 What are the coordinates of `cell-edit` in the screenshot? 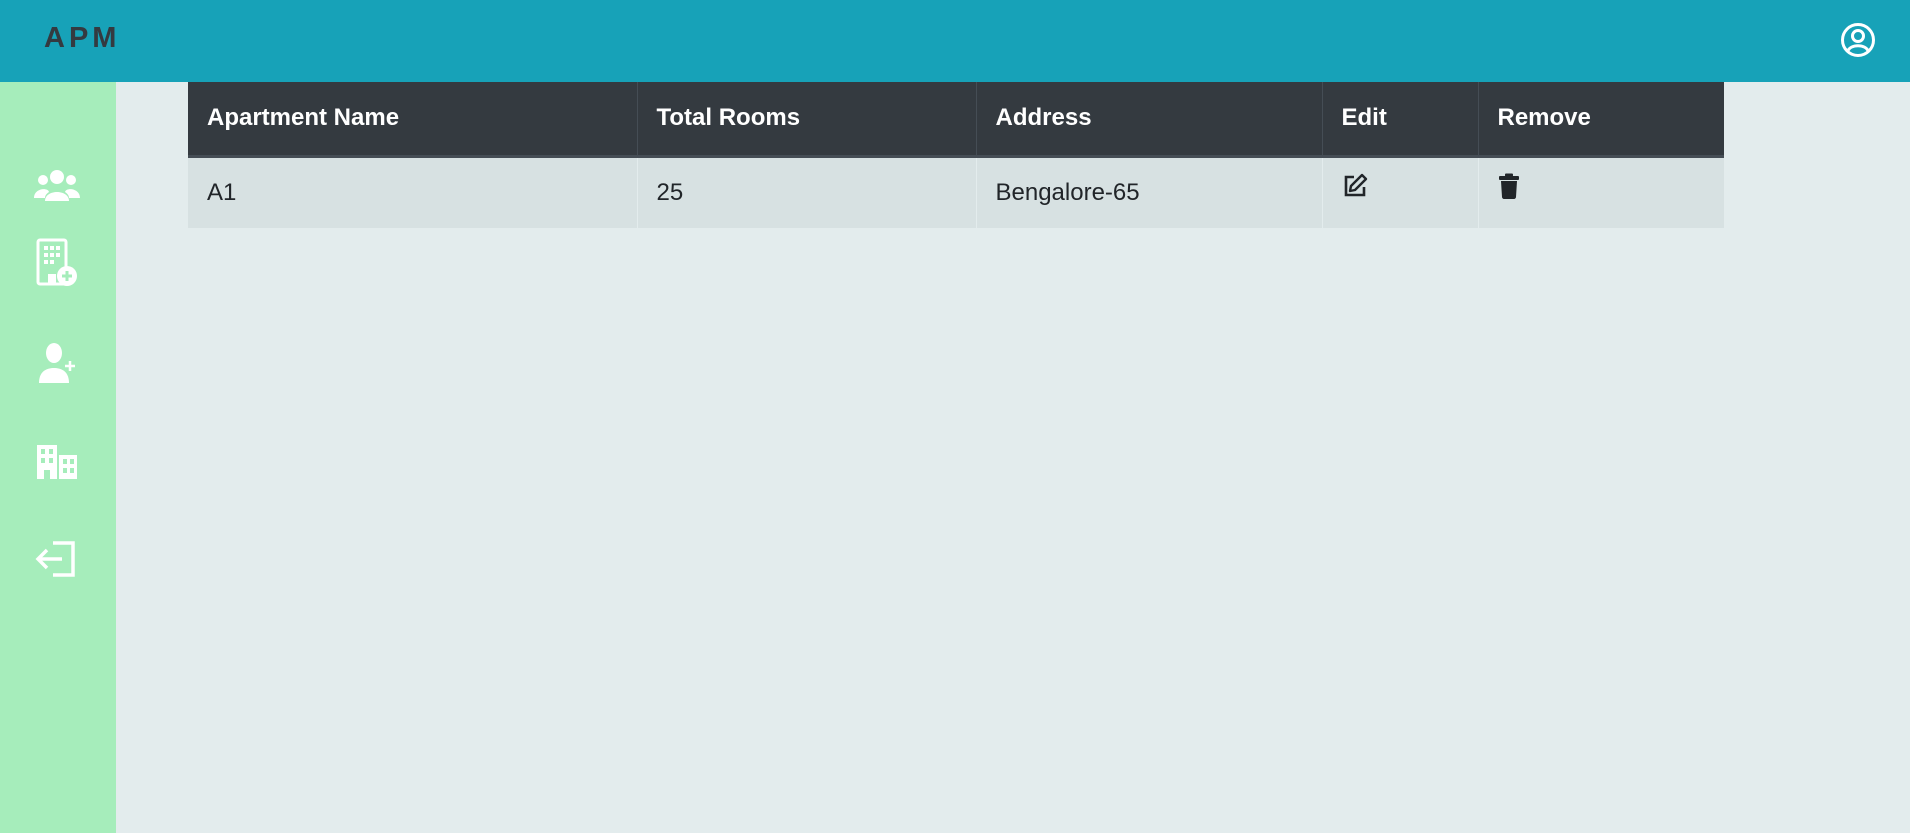 It's located at (1400, 192).